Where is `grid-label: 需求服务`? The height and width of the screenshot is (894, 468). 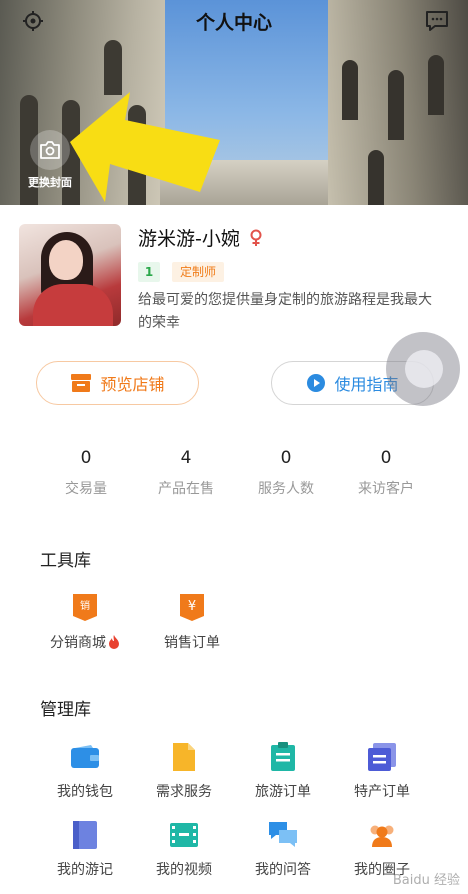
grid-label: 需求服务 is located at coordinates (184, 792).